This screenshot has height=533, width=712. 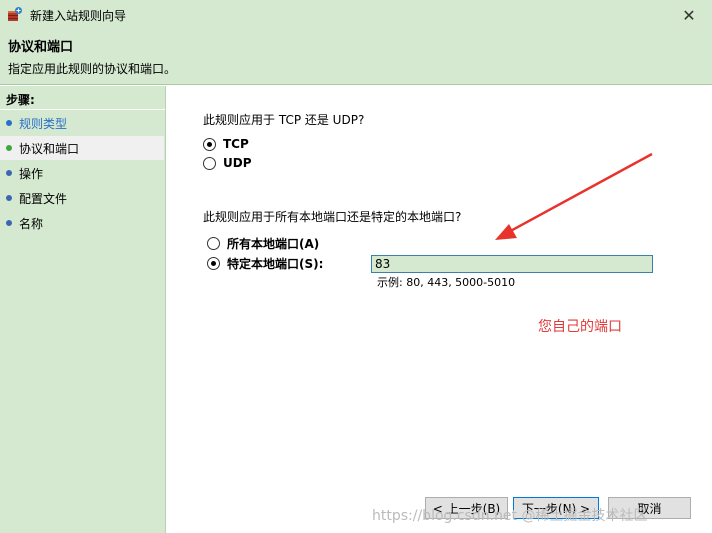 I want to click on steps-heading: 步骤:, so click(x=20, y=100).